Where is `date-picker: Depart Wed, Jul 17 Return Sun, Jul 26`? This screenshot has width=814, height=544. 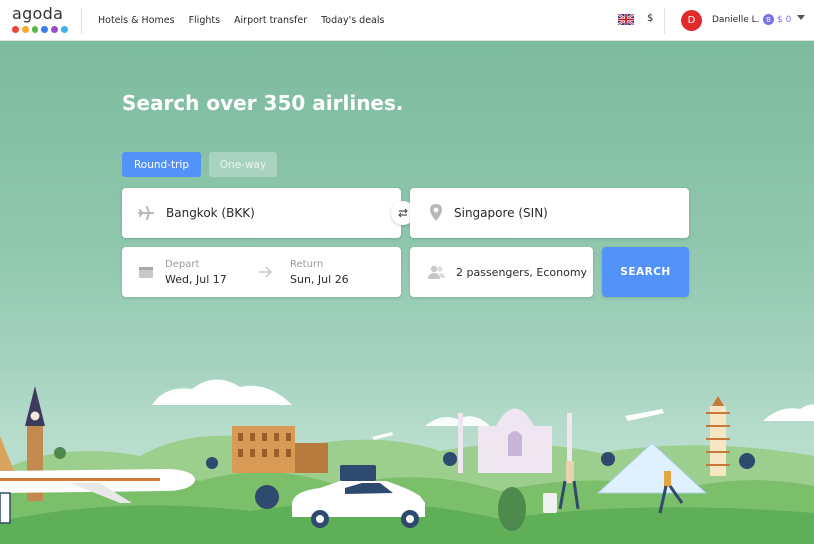
date-picker: Depart Wed, Jul 17 Return Sun, Jul 26 is located at coordinates (261, 272).